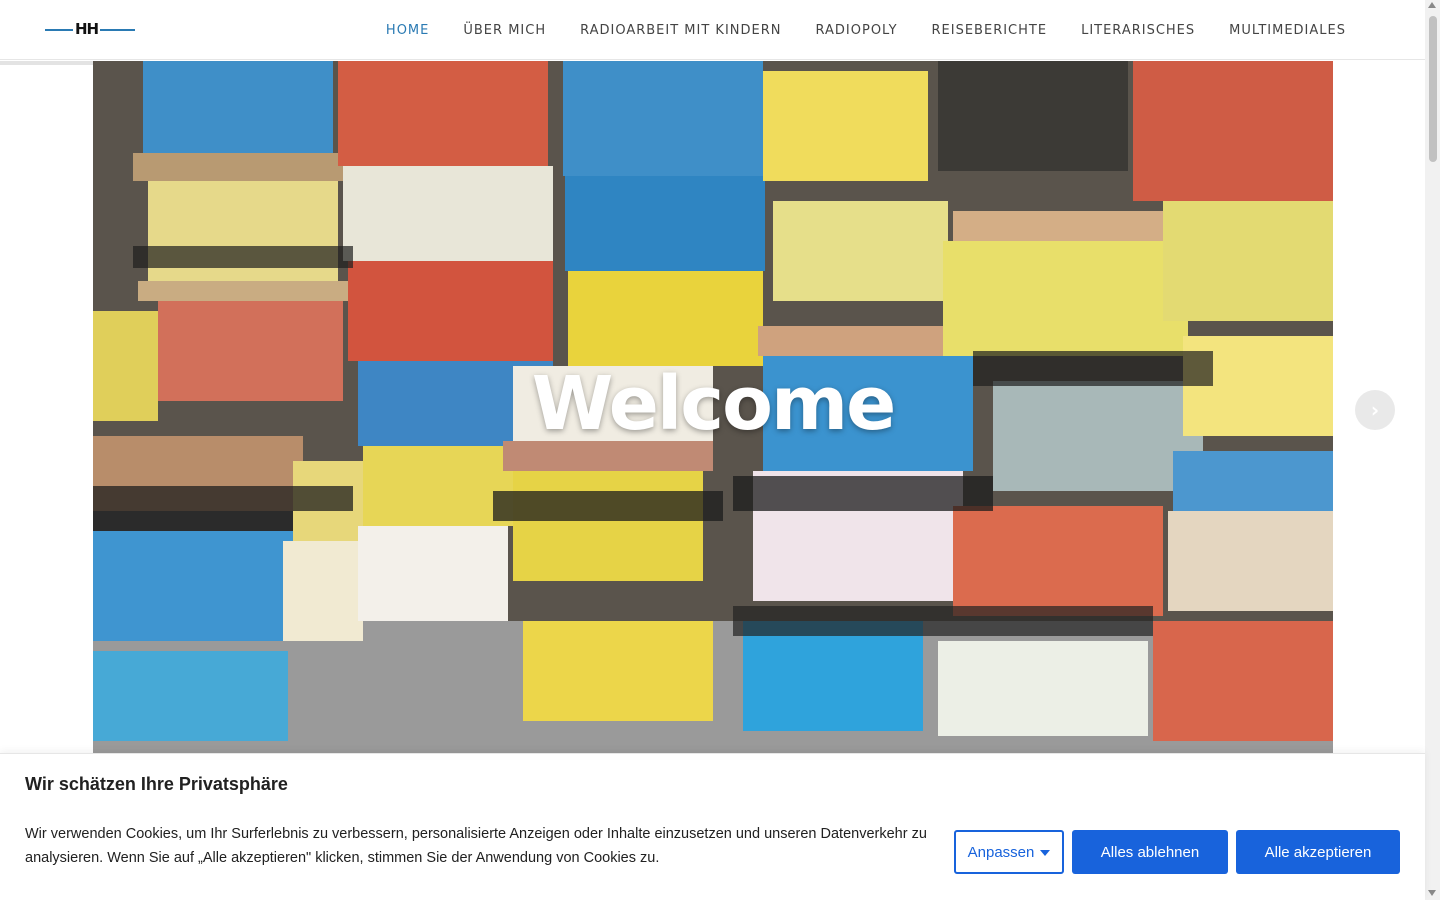  Describe the element at coordinates (1138, 30) in the screenshot. I see `nav-item-literarisches: LITERARISCHES` at that location.